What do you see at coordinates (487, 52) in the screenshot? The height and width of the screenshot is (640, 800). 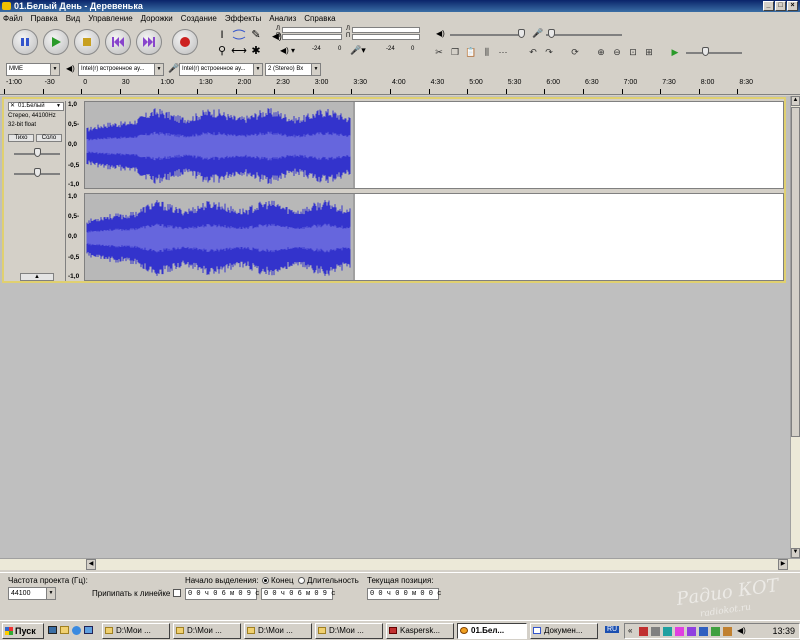 I see `trim-button: ⫼` at bounding box center [487, 52].